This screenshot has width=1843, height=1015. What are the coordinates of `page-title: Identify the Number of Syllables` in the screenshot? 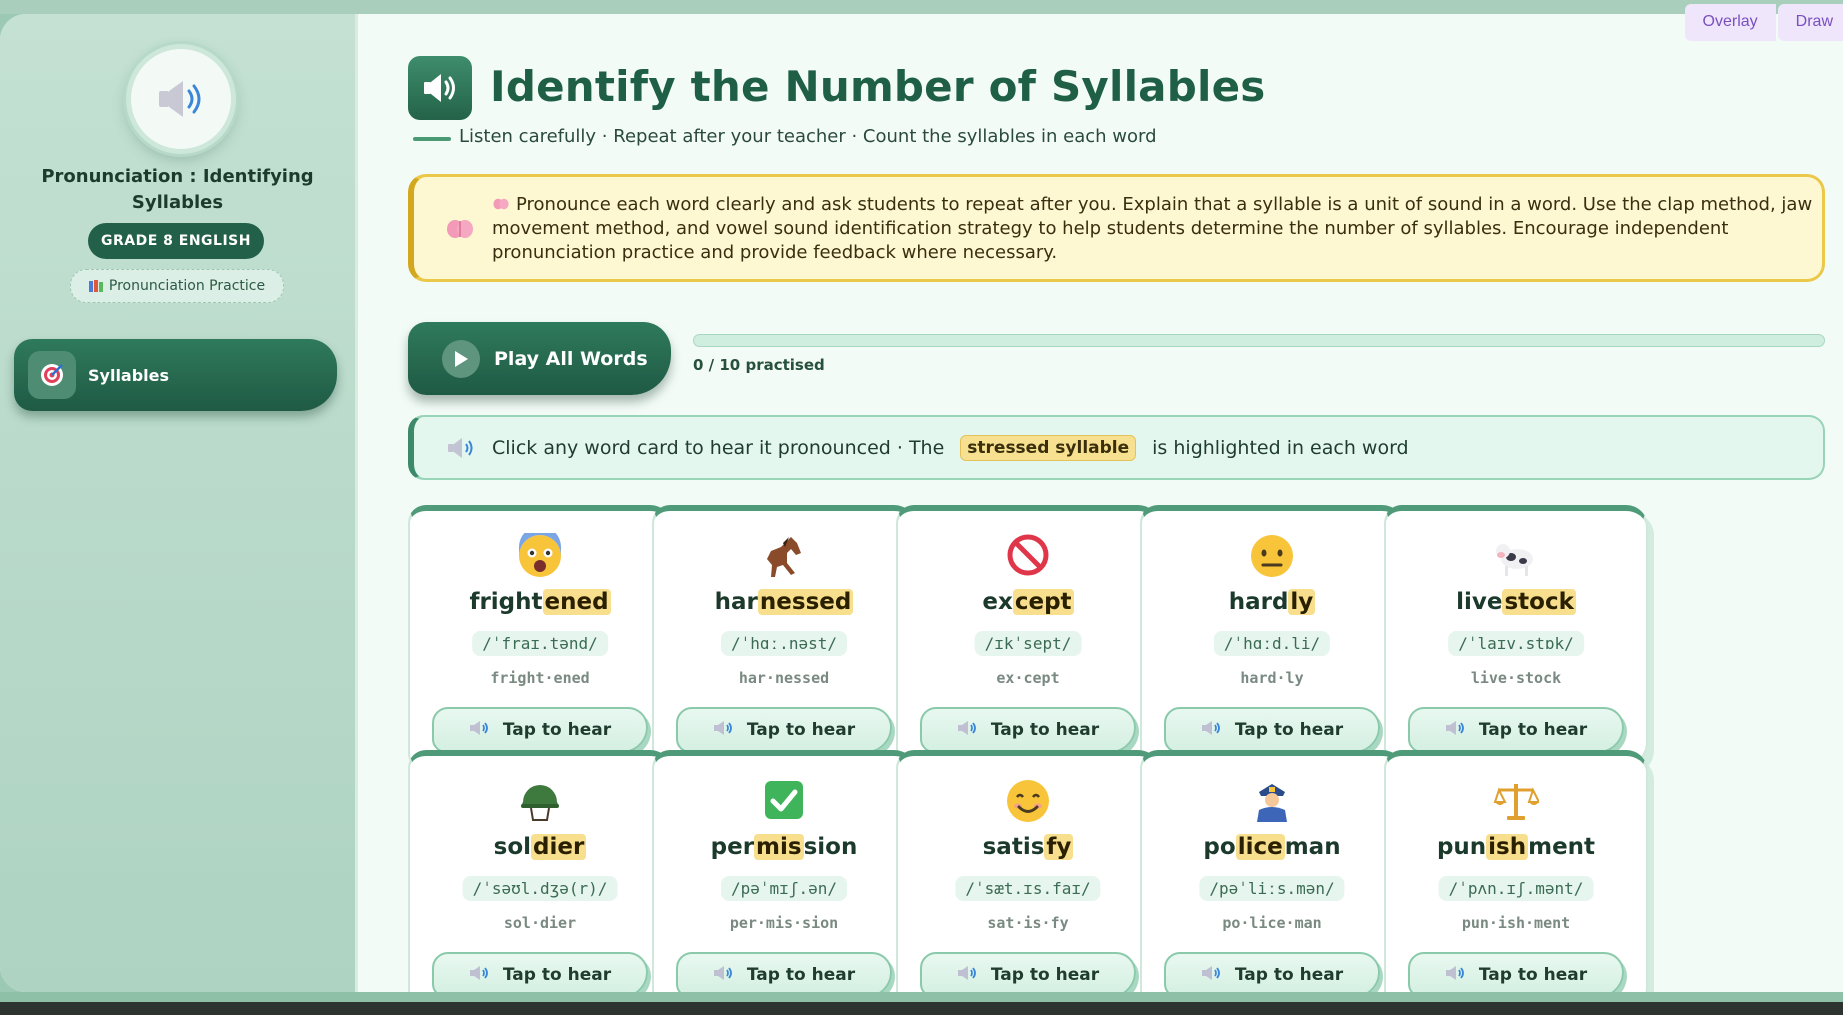 It's located at (878, 86).